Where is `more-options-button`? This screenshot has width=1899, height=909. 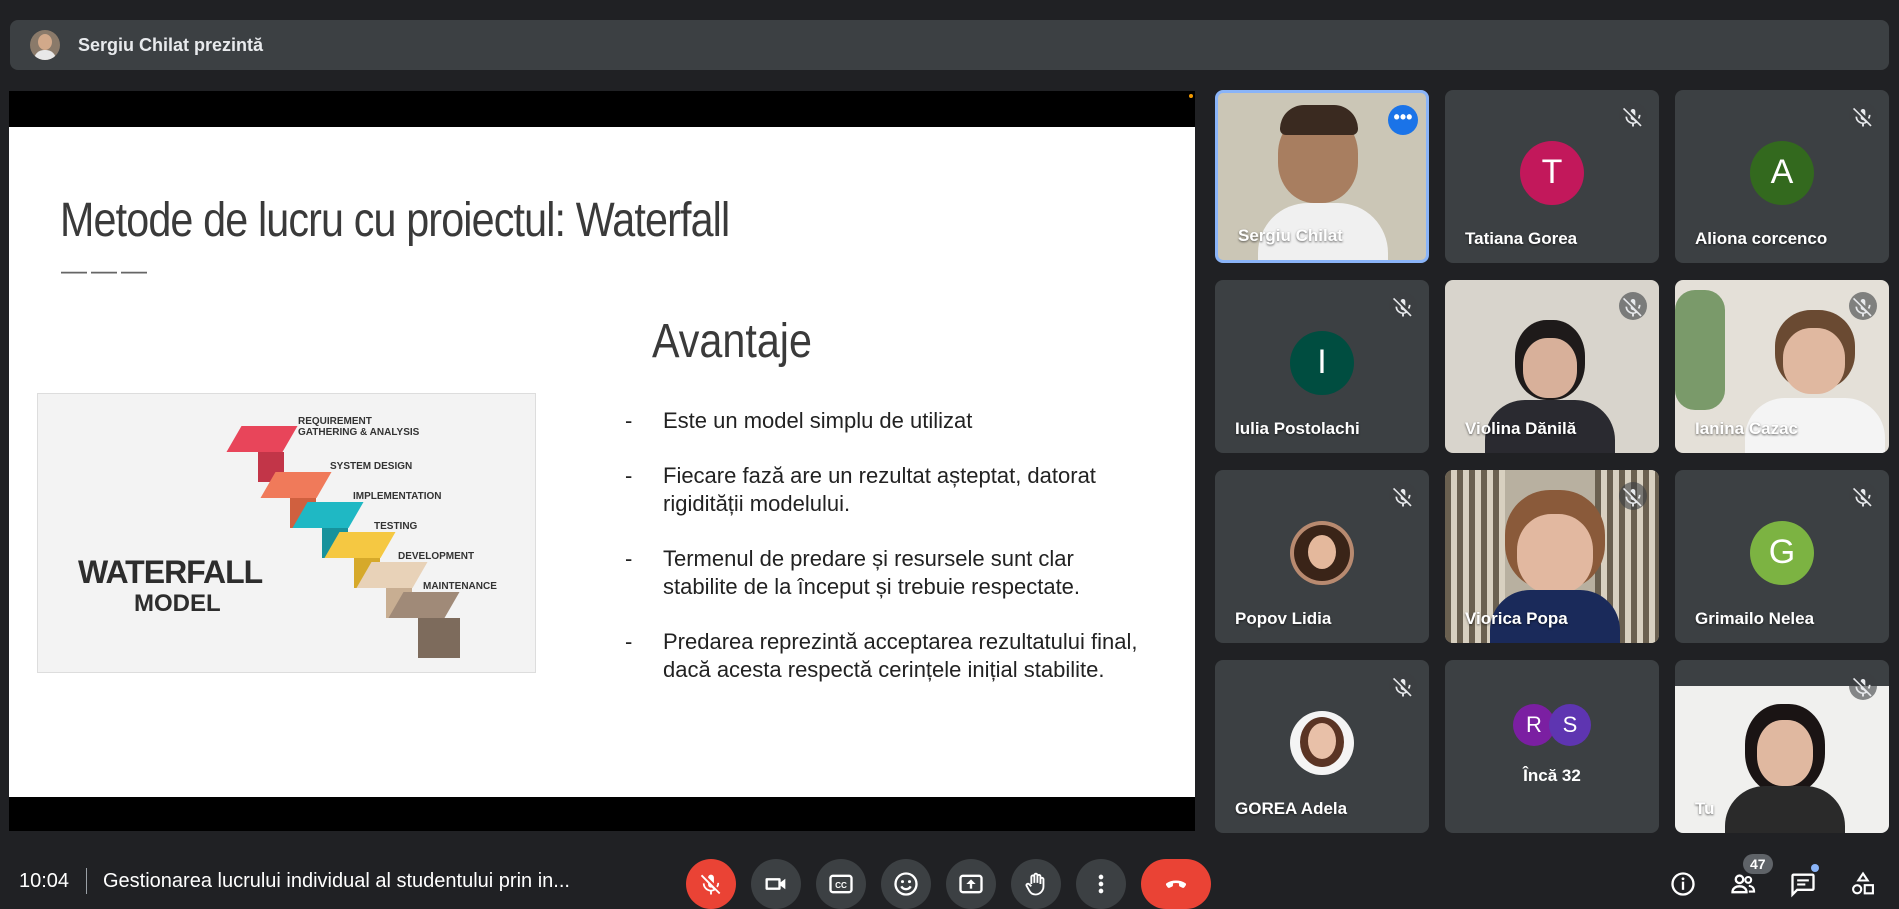
more-options-button is located at coordinates (1101, 884).